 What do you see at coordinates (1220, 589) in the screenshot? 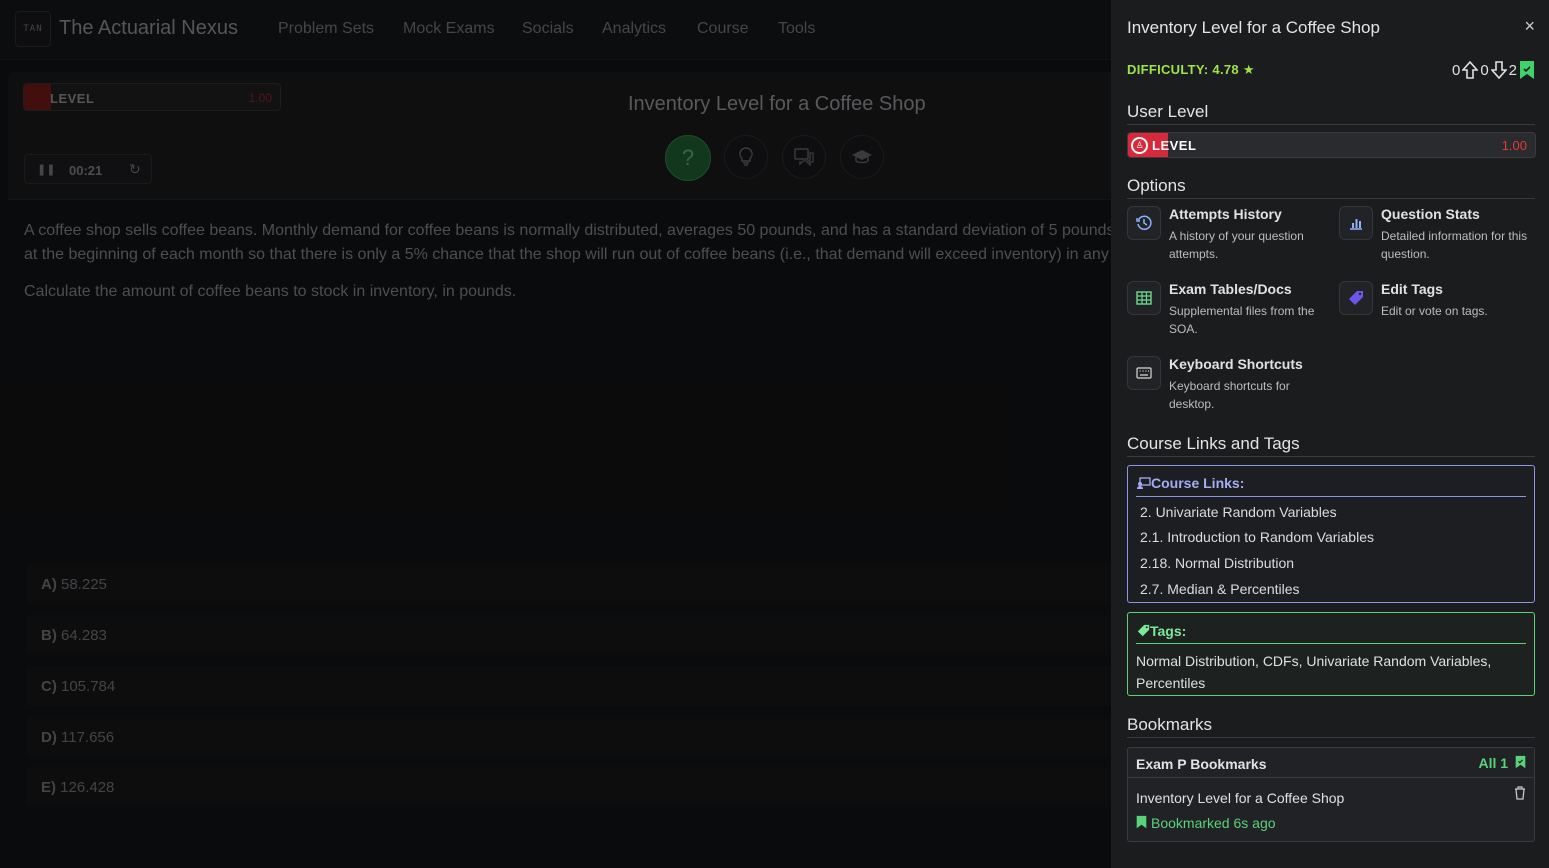
I see `course-link-4: 2.7. Median & Percentiles` at bounding box center [1220, 589].